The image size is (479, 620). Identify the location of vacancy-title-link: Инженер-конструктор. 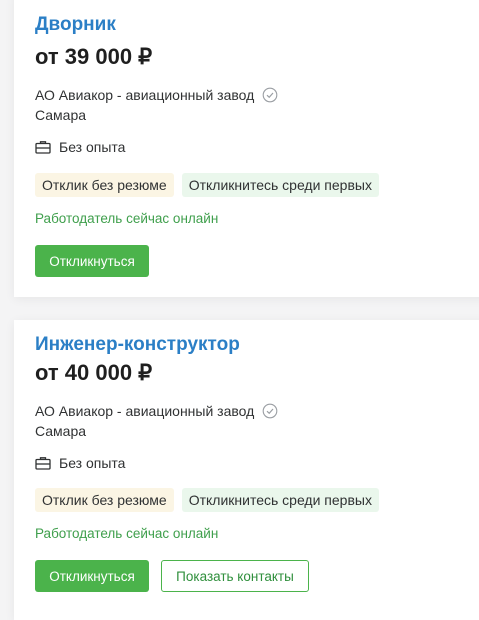
(137, 345).